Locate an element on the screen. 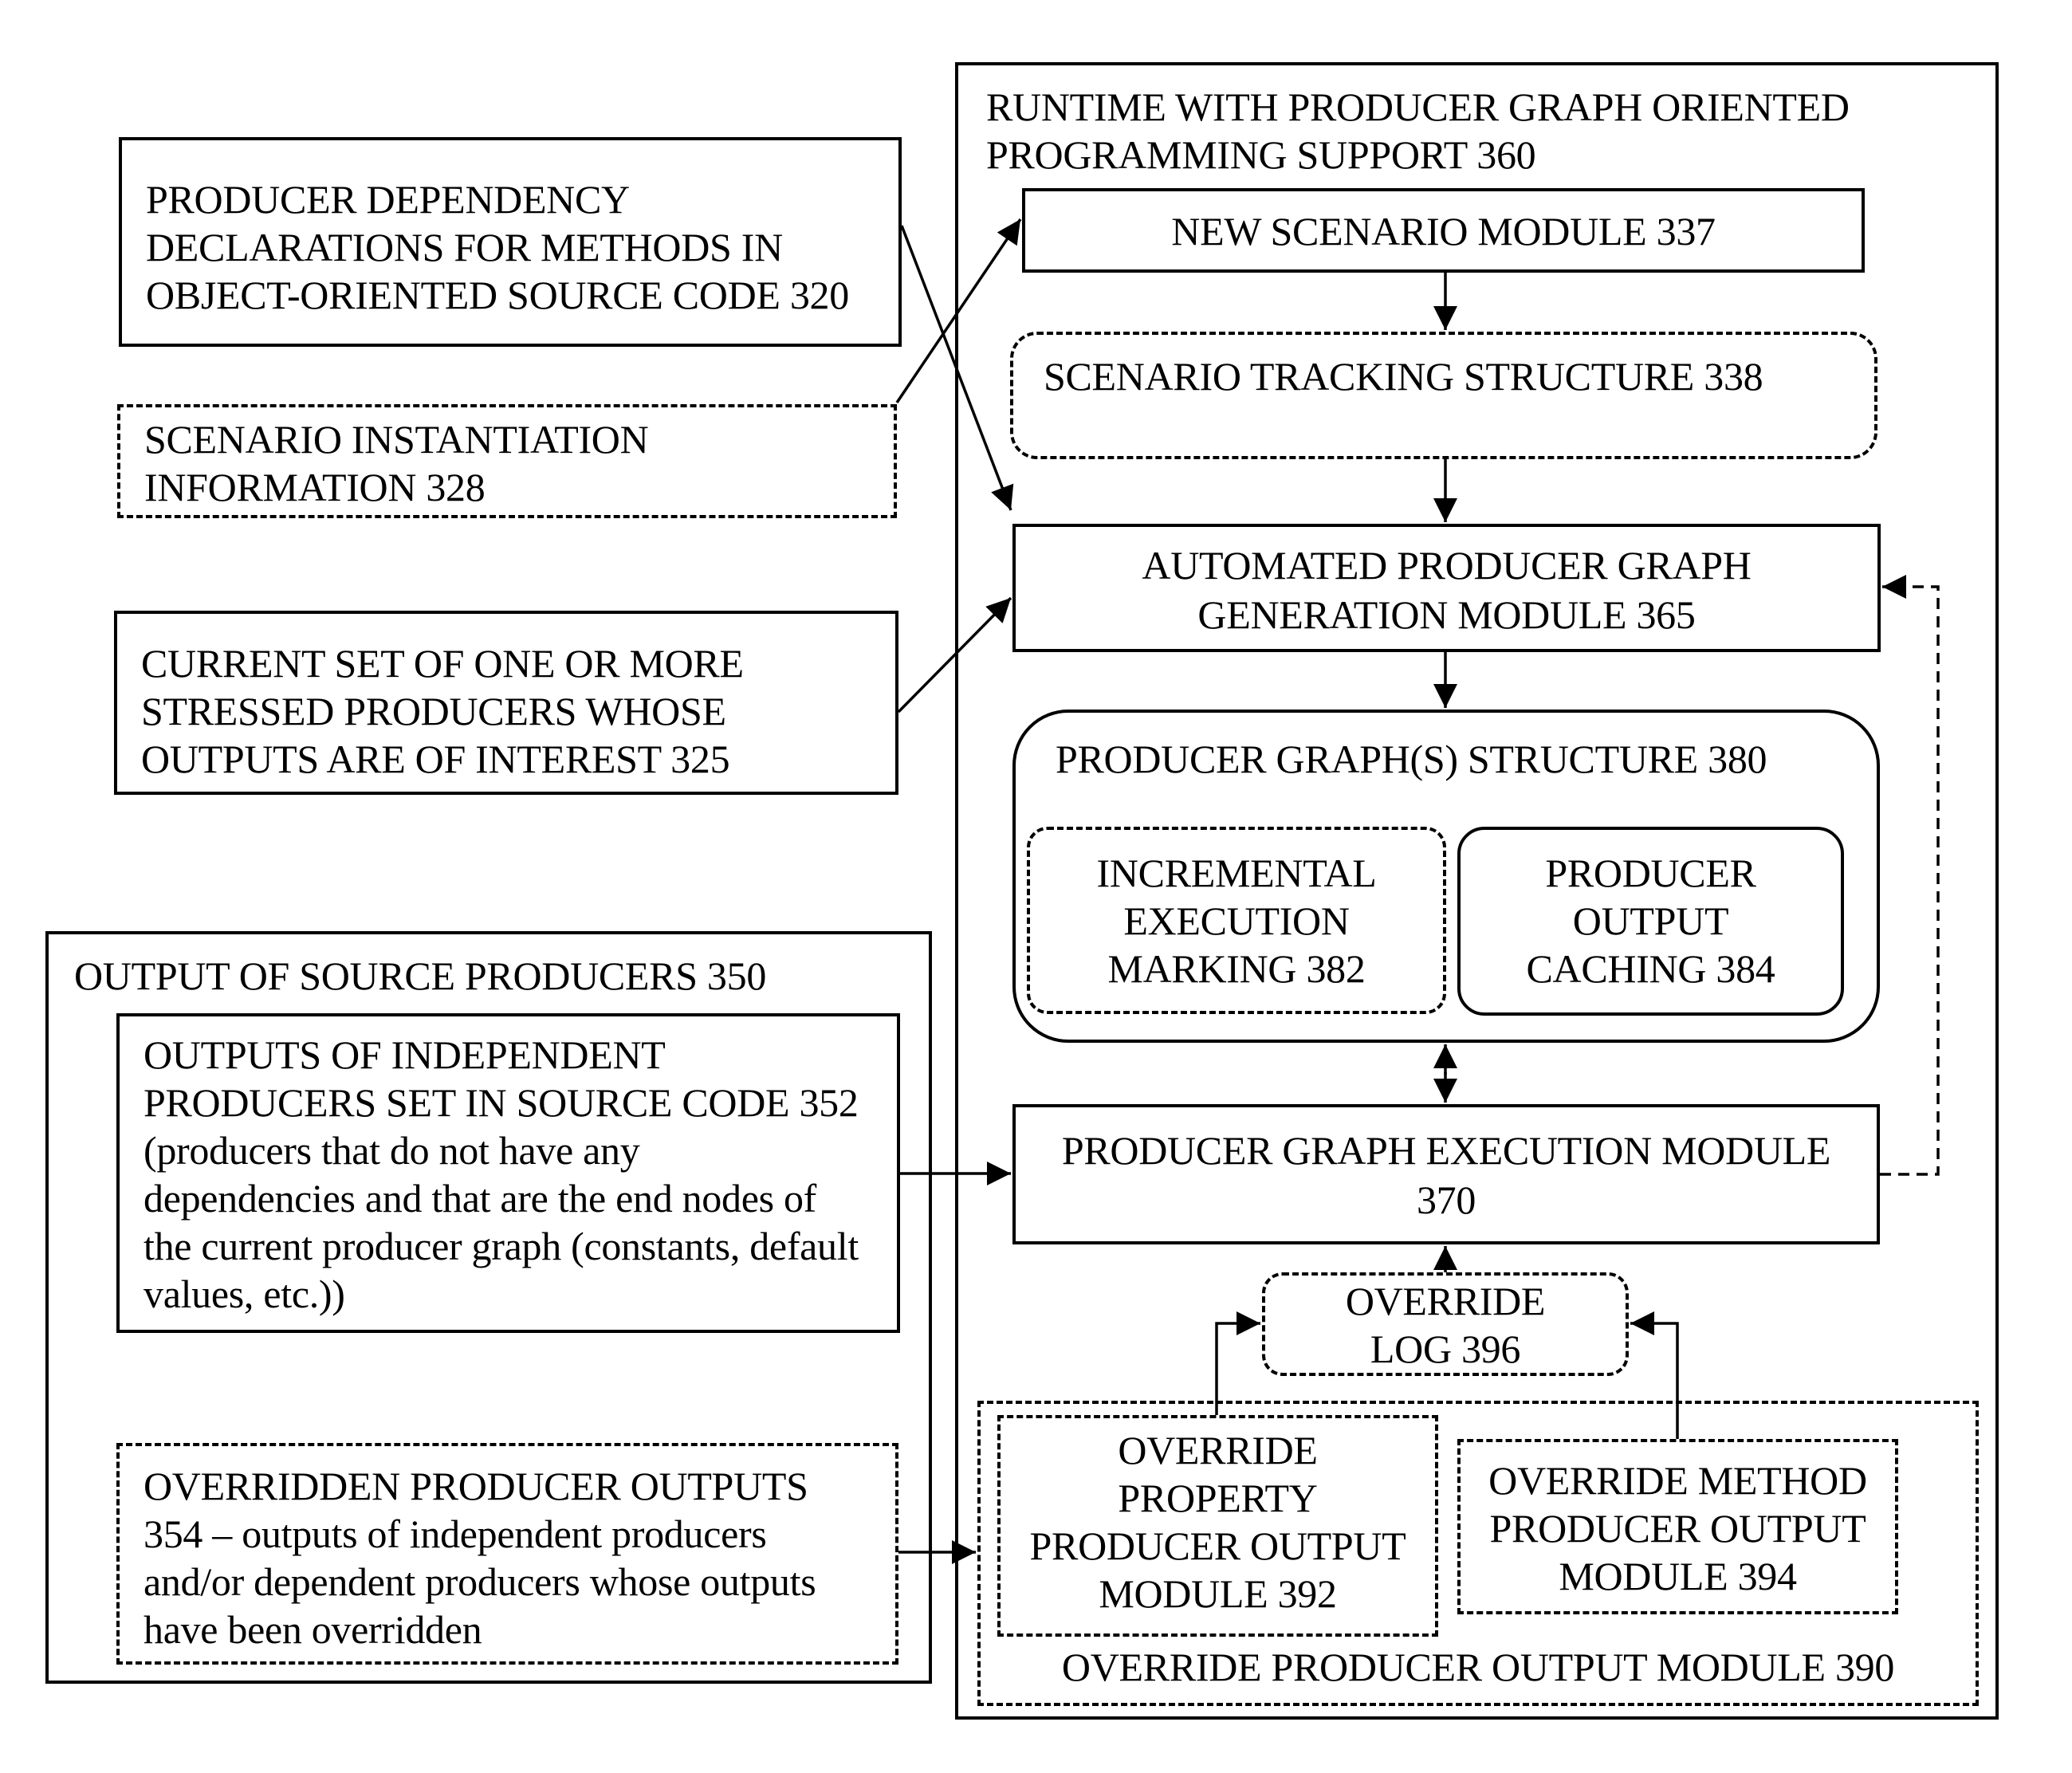 The image size is (2072, 1773). independent-producers-line6: values, etc.)) is located at coordinates (244, 1294).